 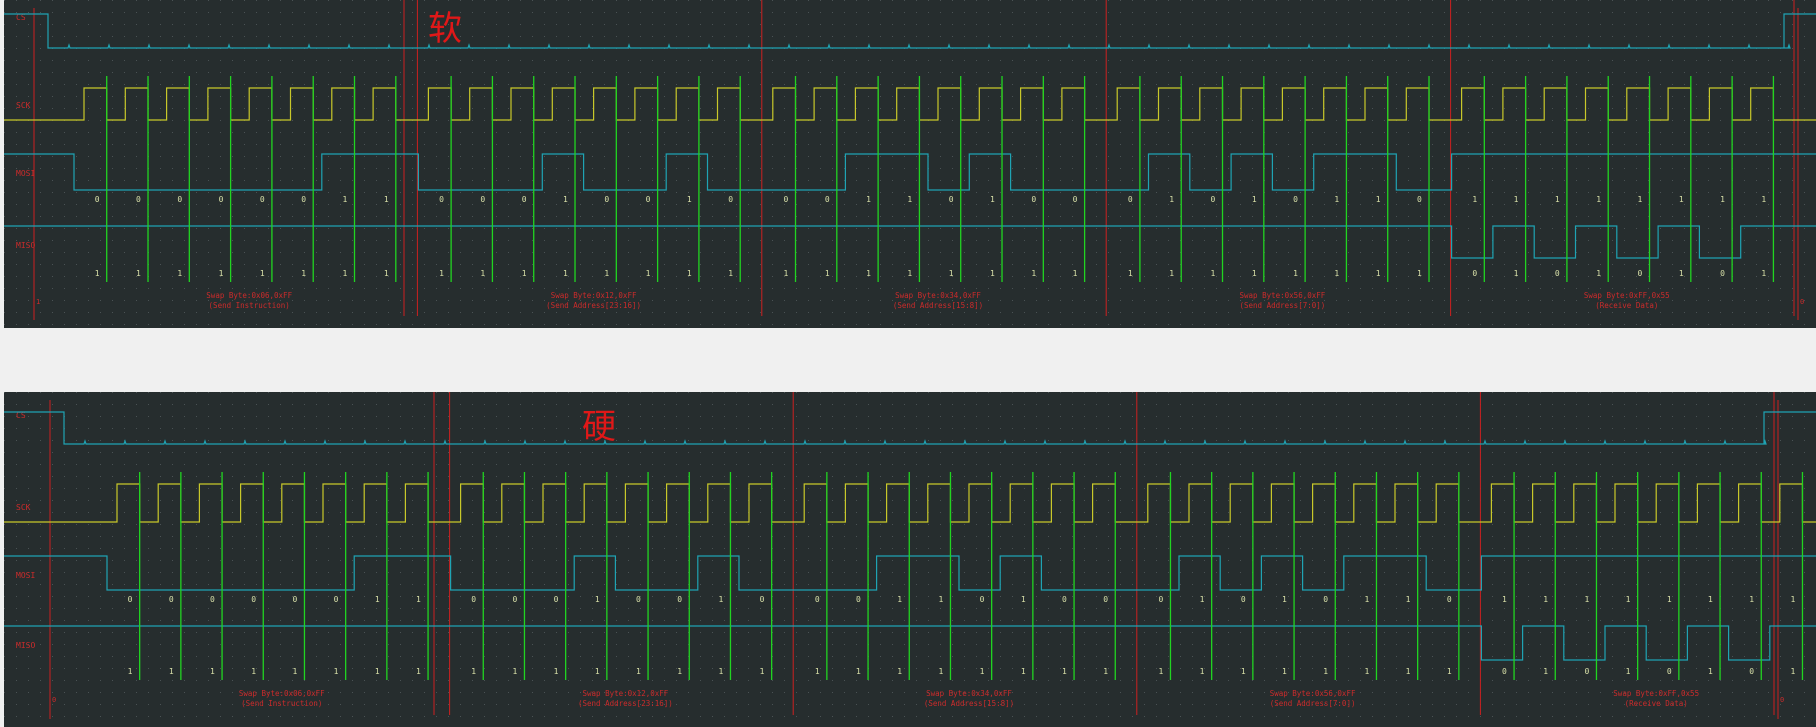 I want to click on capture-title: 软, so click(x=445, y=29).